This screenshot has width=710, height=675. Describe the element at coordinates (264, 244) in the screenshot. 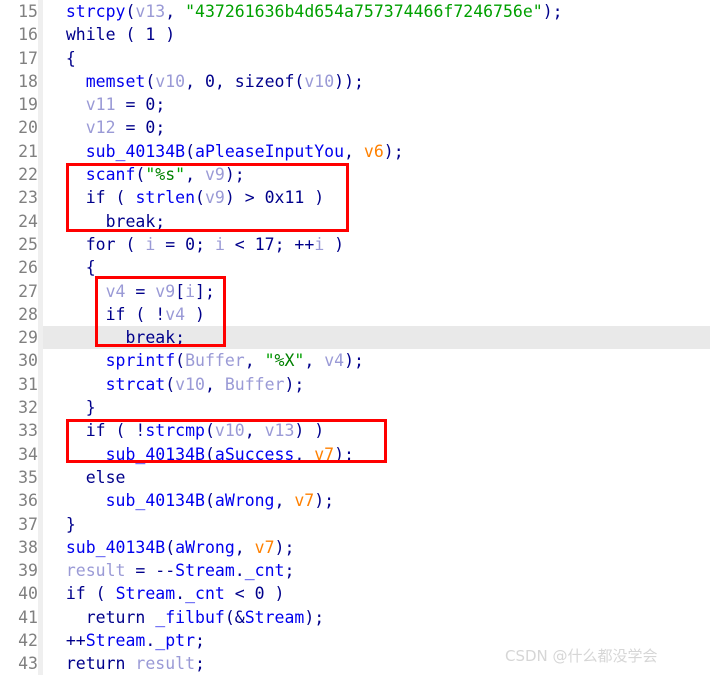

I see `code-token: 17` at that location.